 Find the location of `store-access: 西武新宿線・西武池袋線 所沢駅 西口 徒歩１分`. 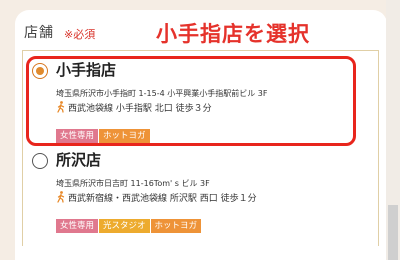

store-access: 西武新宿線・西武池袋線 所沢駅 西口 徒歩１分 is located at coordinates (156, 197).